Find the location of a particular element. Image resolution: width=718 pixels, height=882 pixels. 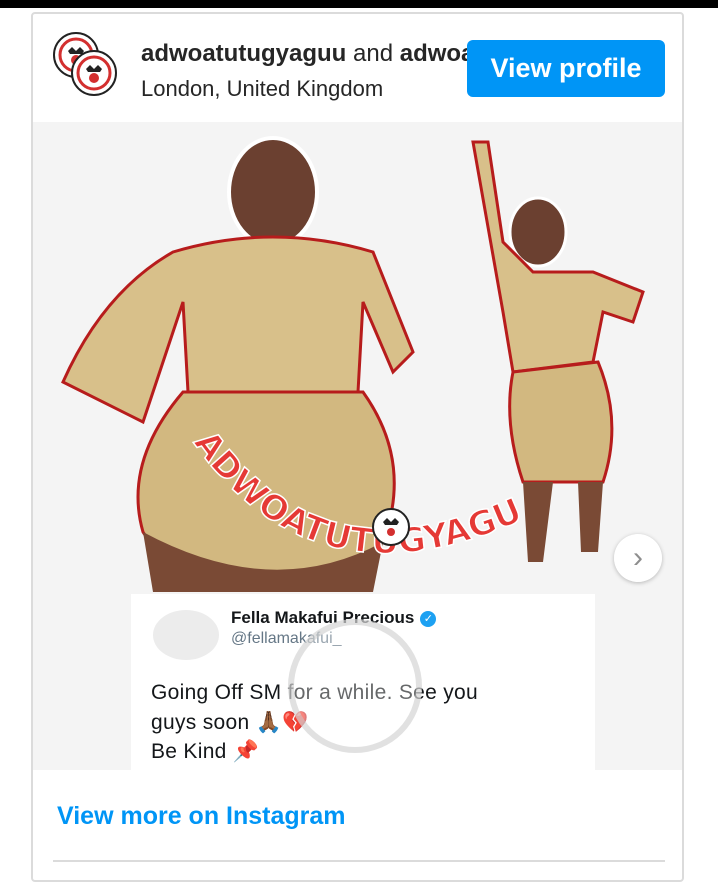

avatar is located at coordinates (94, 73).